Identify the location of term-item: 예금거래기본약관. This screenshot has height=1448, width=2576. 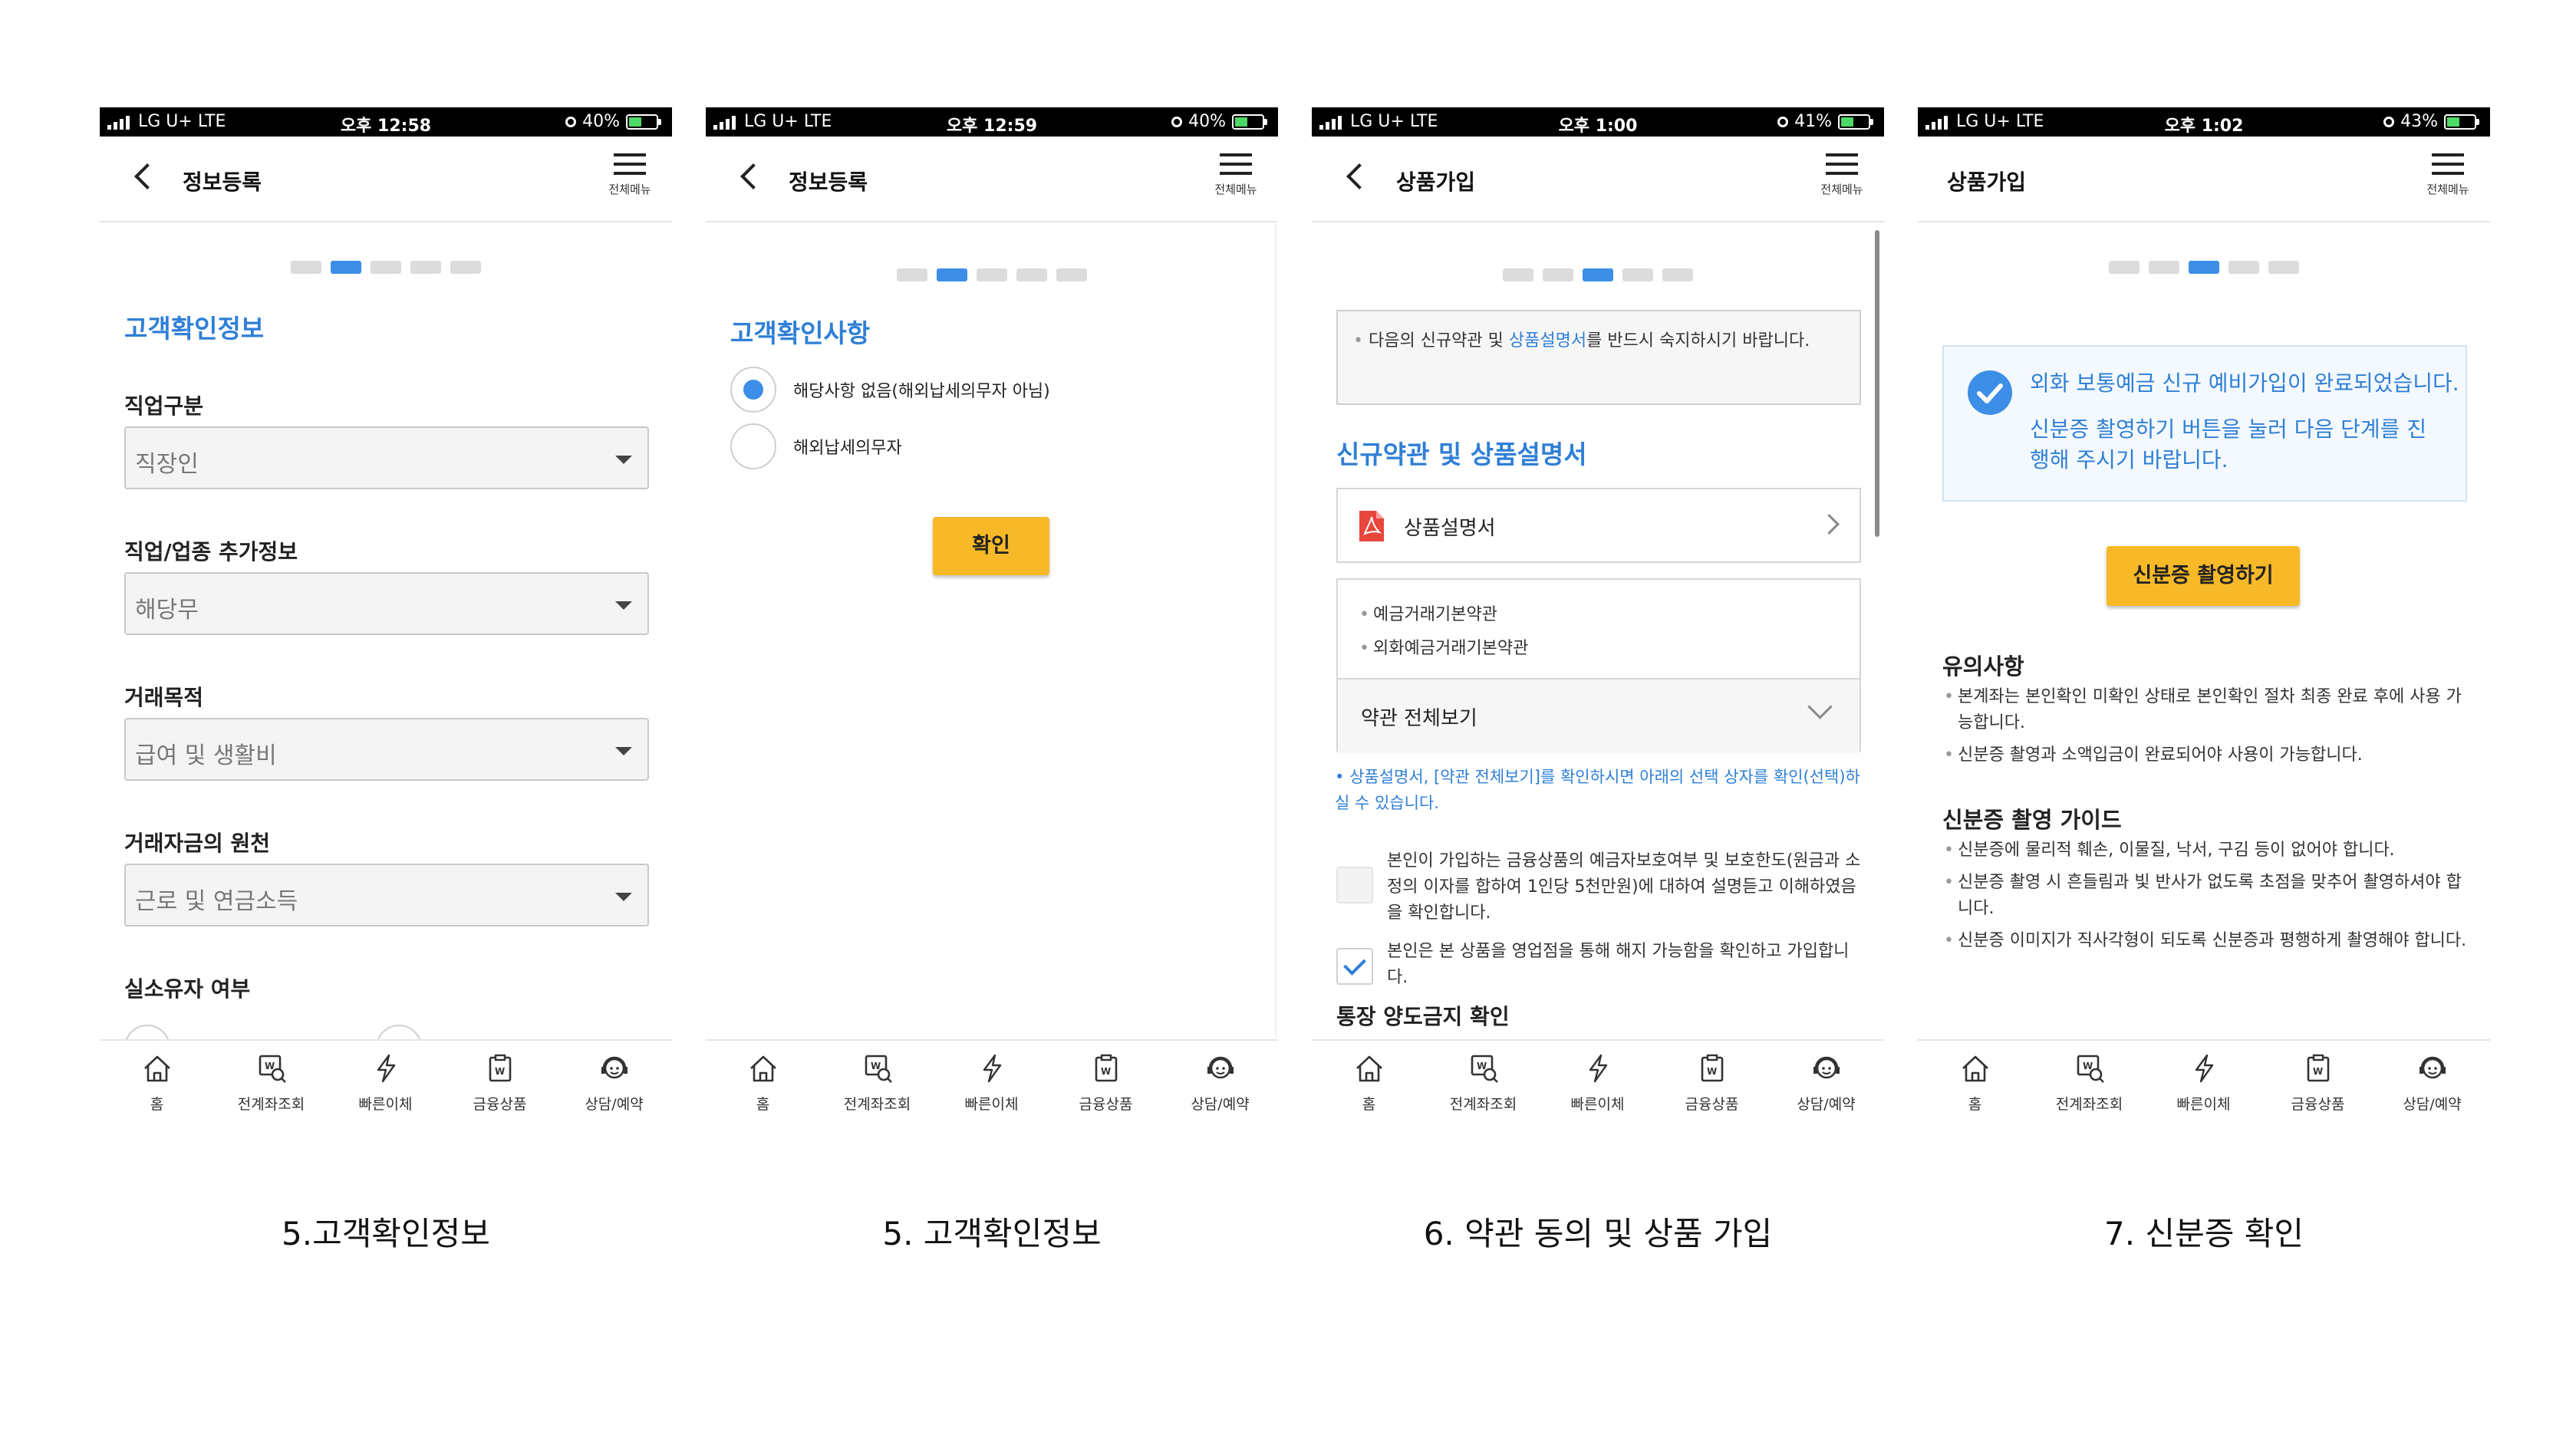
(1443, 615).